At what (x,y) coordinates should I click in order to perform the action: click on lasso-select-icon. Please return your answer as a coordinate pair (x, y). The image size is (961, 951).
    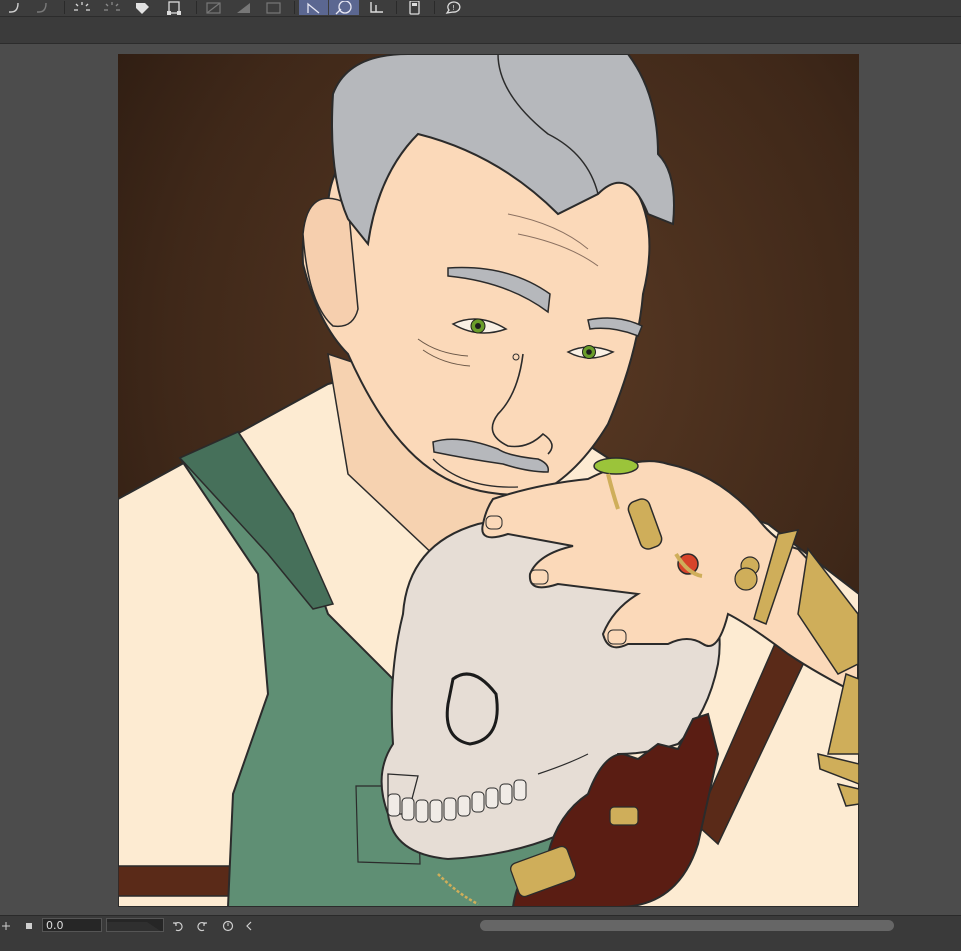
    Looking at the image, I should click on (313, 7).